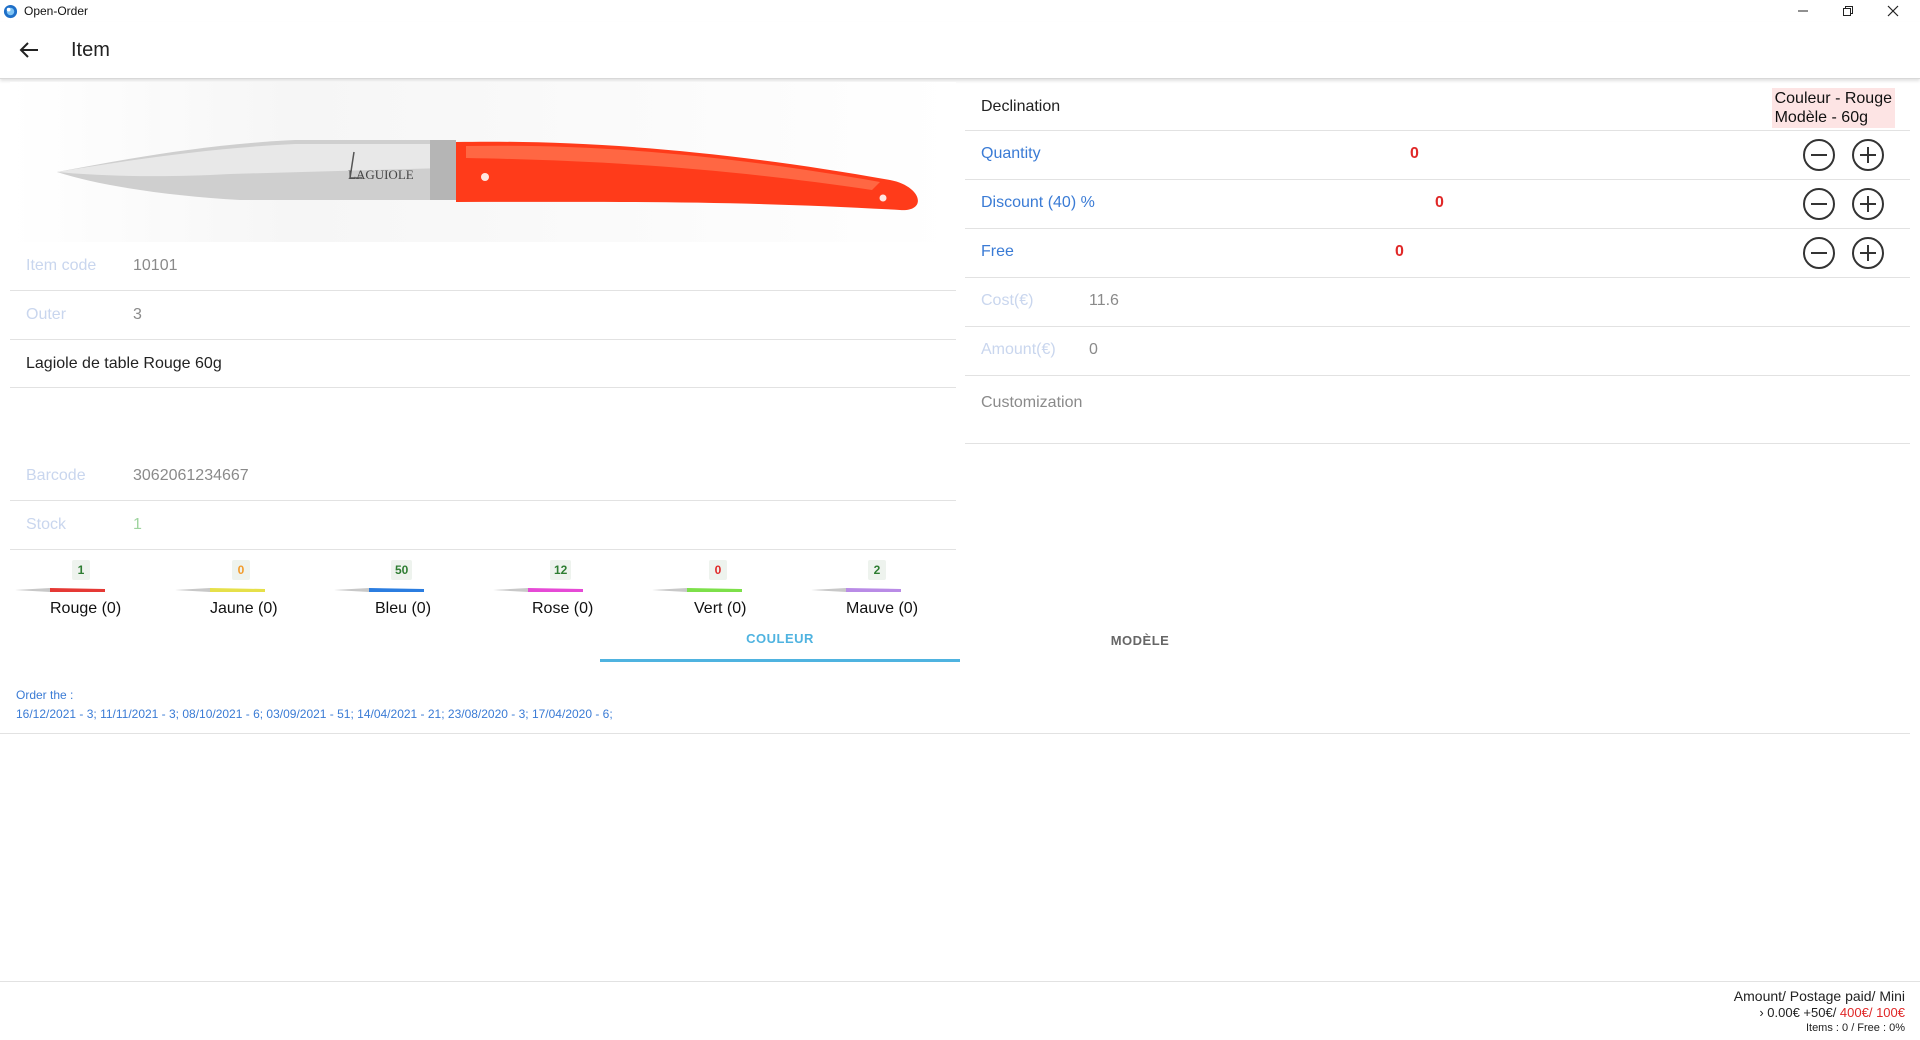  I want to click on product-image: LAGUIOLE, so click(483, 162).